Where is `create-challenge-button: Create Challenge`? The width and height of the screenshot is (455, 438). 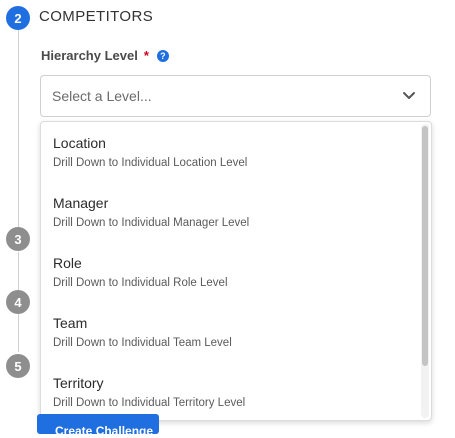
create-challenge-button: Create Challenge is located at coordinates (98, 426).